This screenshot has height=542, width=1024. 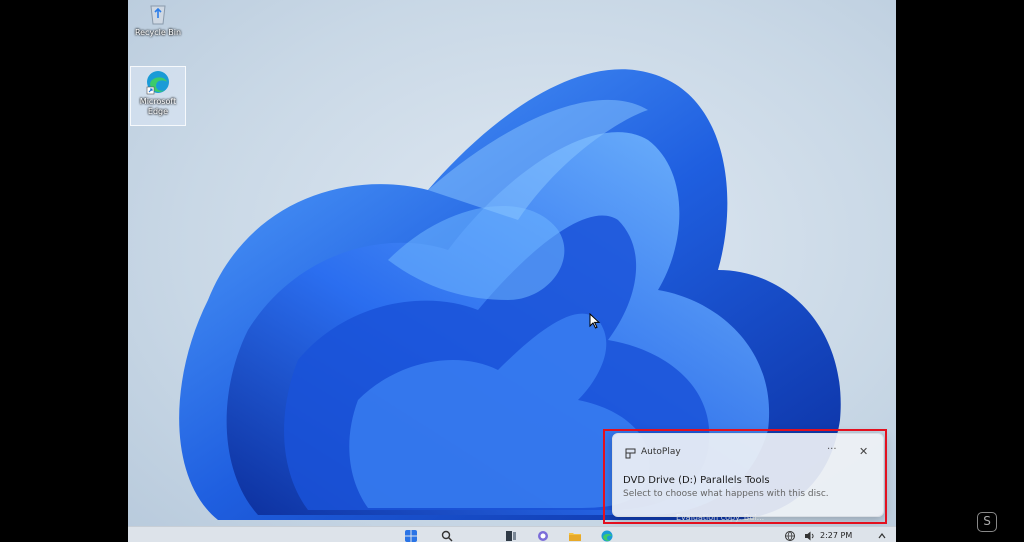 What do you see at coordinates (661, 452) in the screenshot?
I see `notification-app-name: AutoPlay` at bounding box center [661, 452].